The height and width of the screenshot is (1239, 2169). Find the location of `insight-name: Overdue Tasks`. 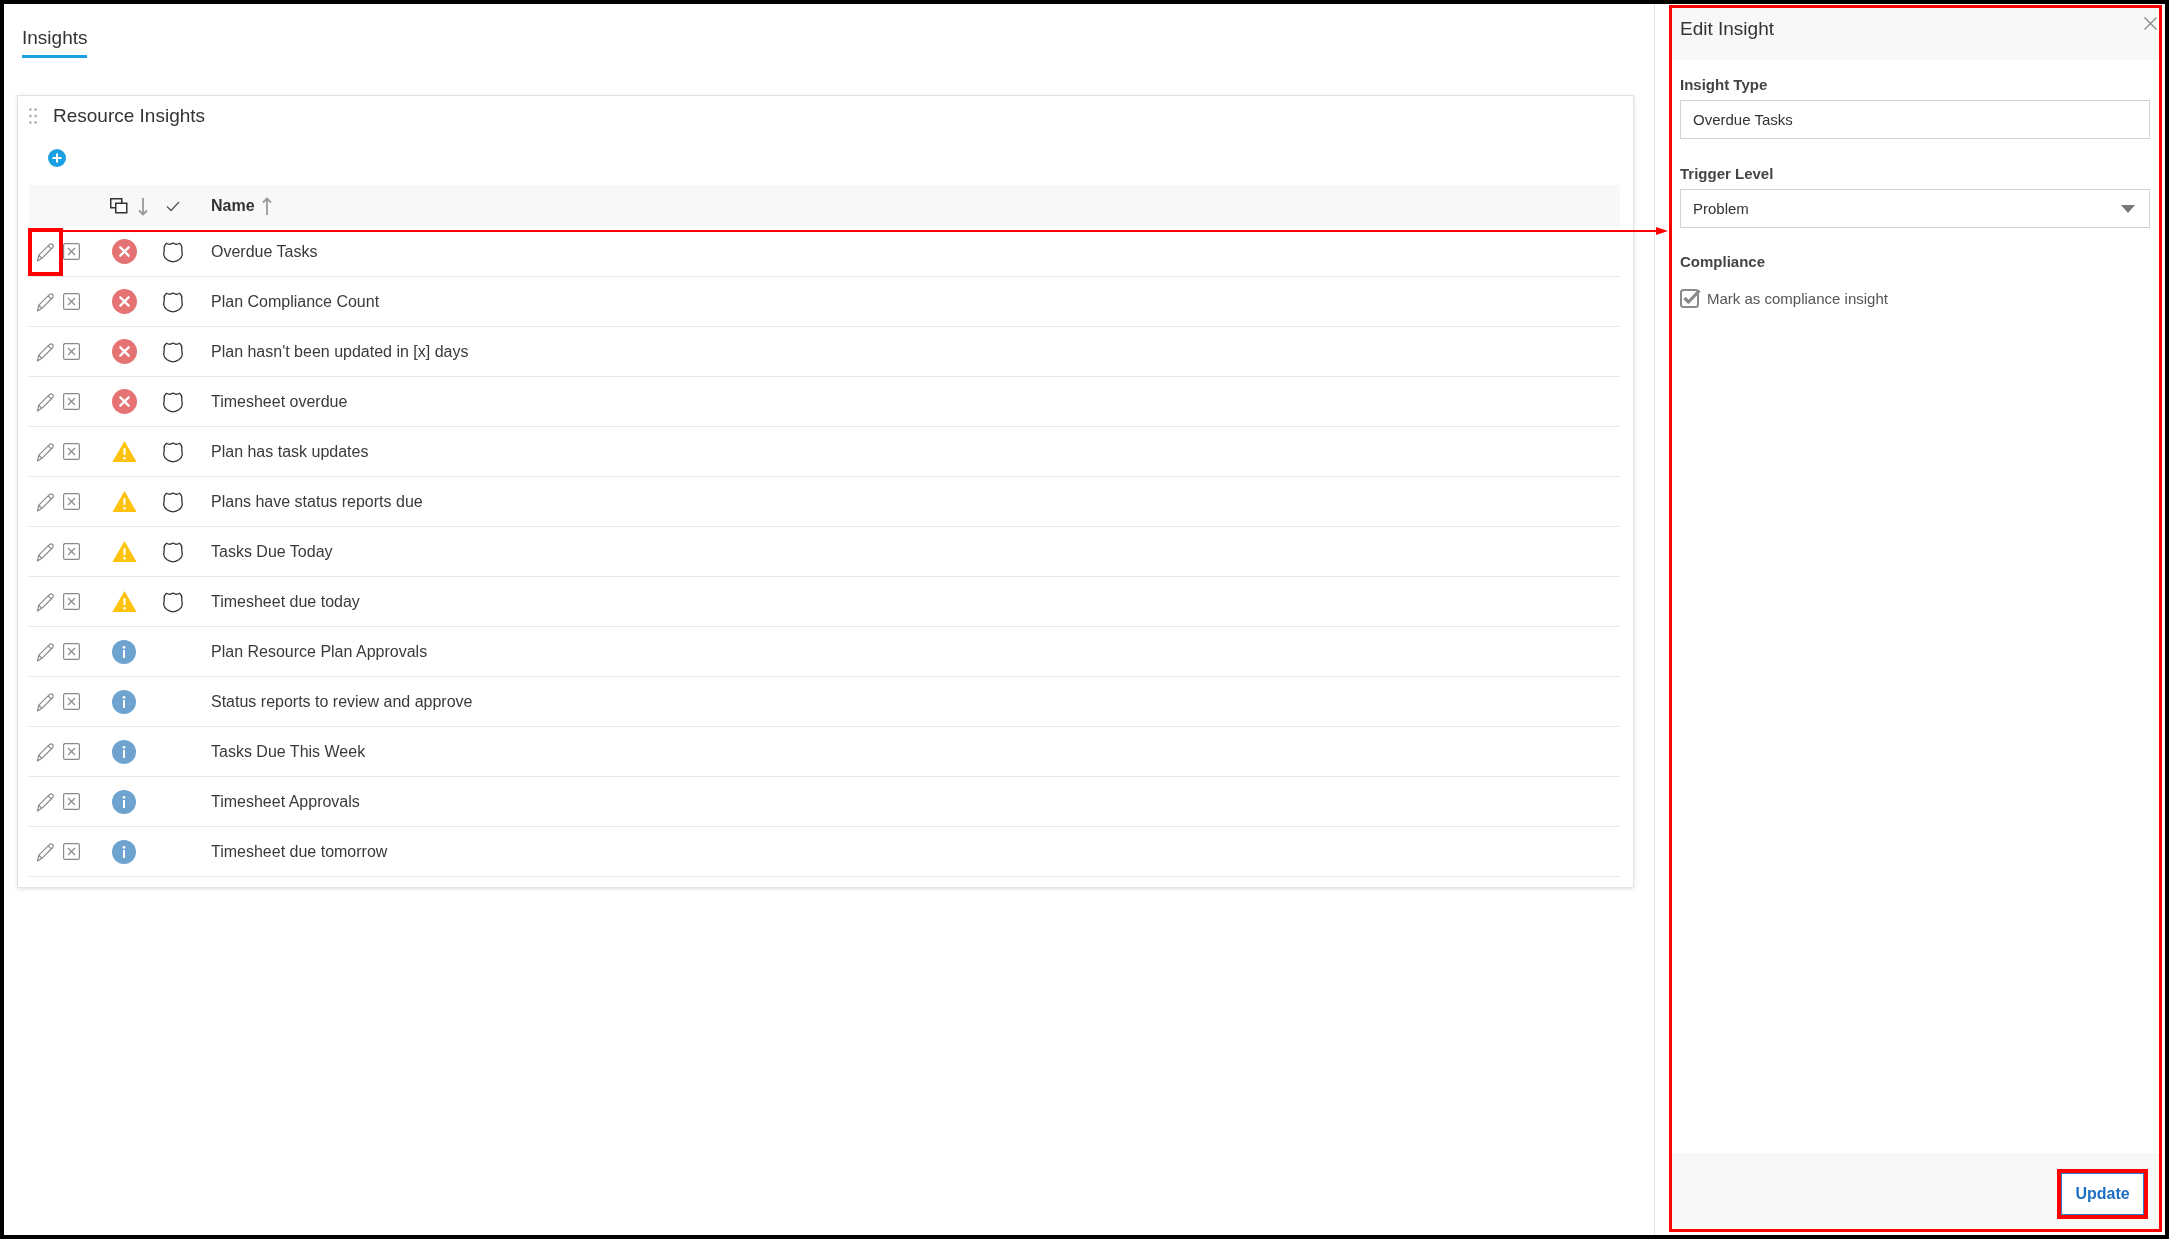

insight-name: Overdue Tasks is located at coordinates (264, 251).